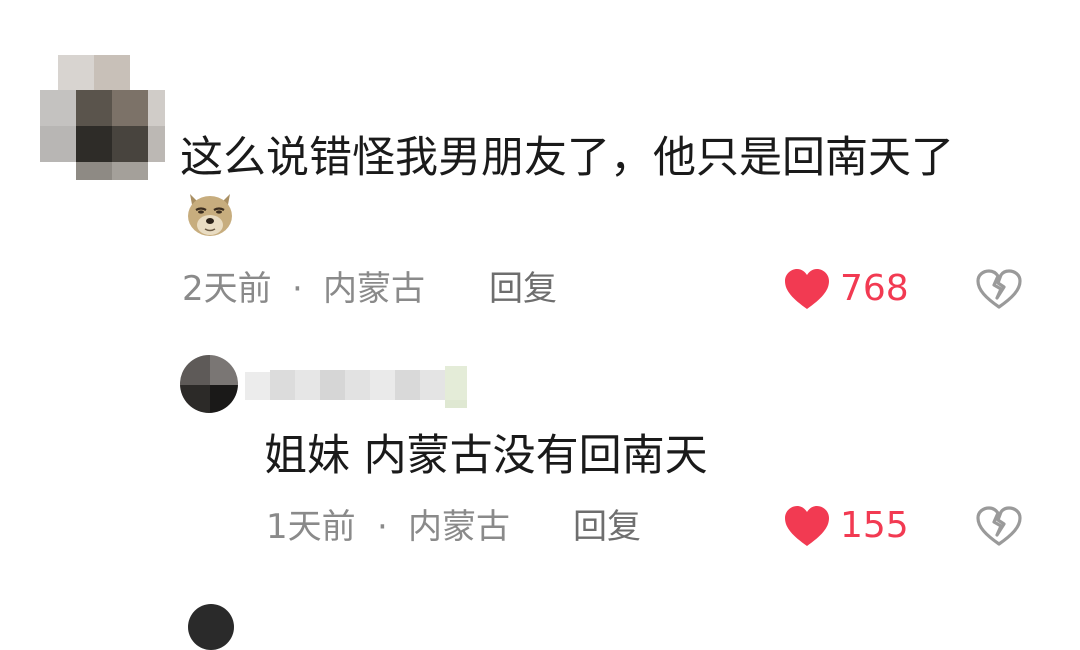 This screenshot has height=650, width=1080. I want to click on like-count: 768, so click(874, 288).